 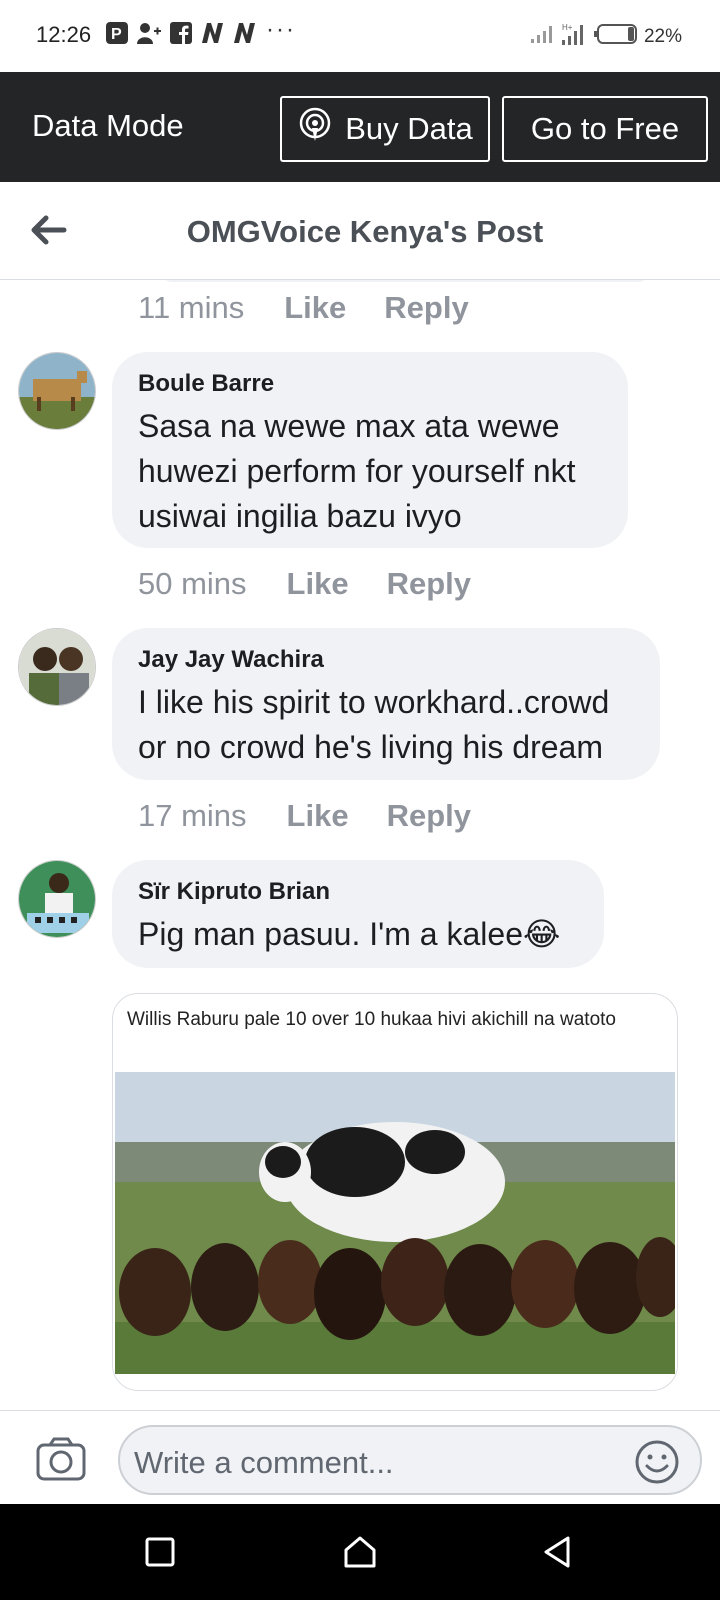 I want to click on comment-meta-row: 50 mins Like Reply, so click(x=323, y=584).